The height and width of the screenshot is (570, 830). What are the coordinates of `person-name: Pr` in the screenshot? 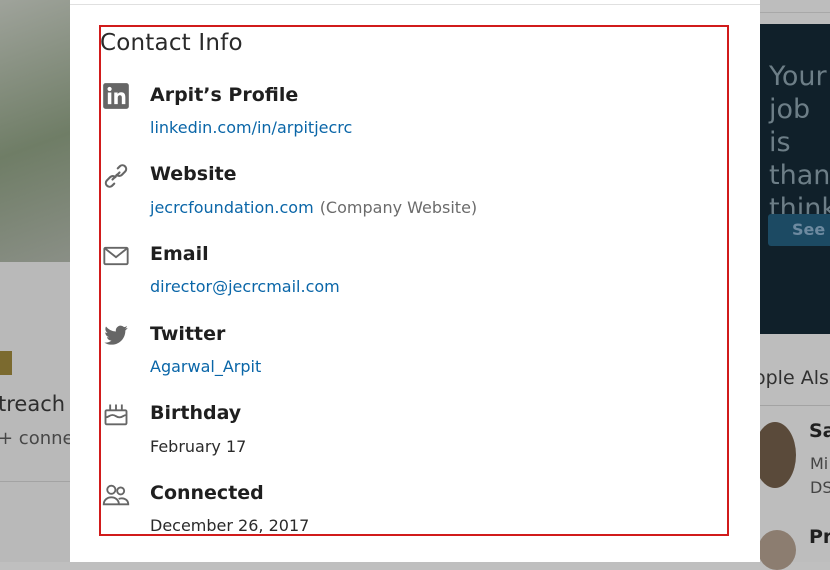 It's located at (819, 537).